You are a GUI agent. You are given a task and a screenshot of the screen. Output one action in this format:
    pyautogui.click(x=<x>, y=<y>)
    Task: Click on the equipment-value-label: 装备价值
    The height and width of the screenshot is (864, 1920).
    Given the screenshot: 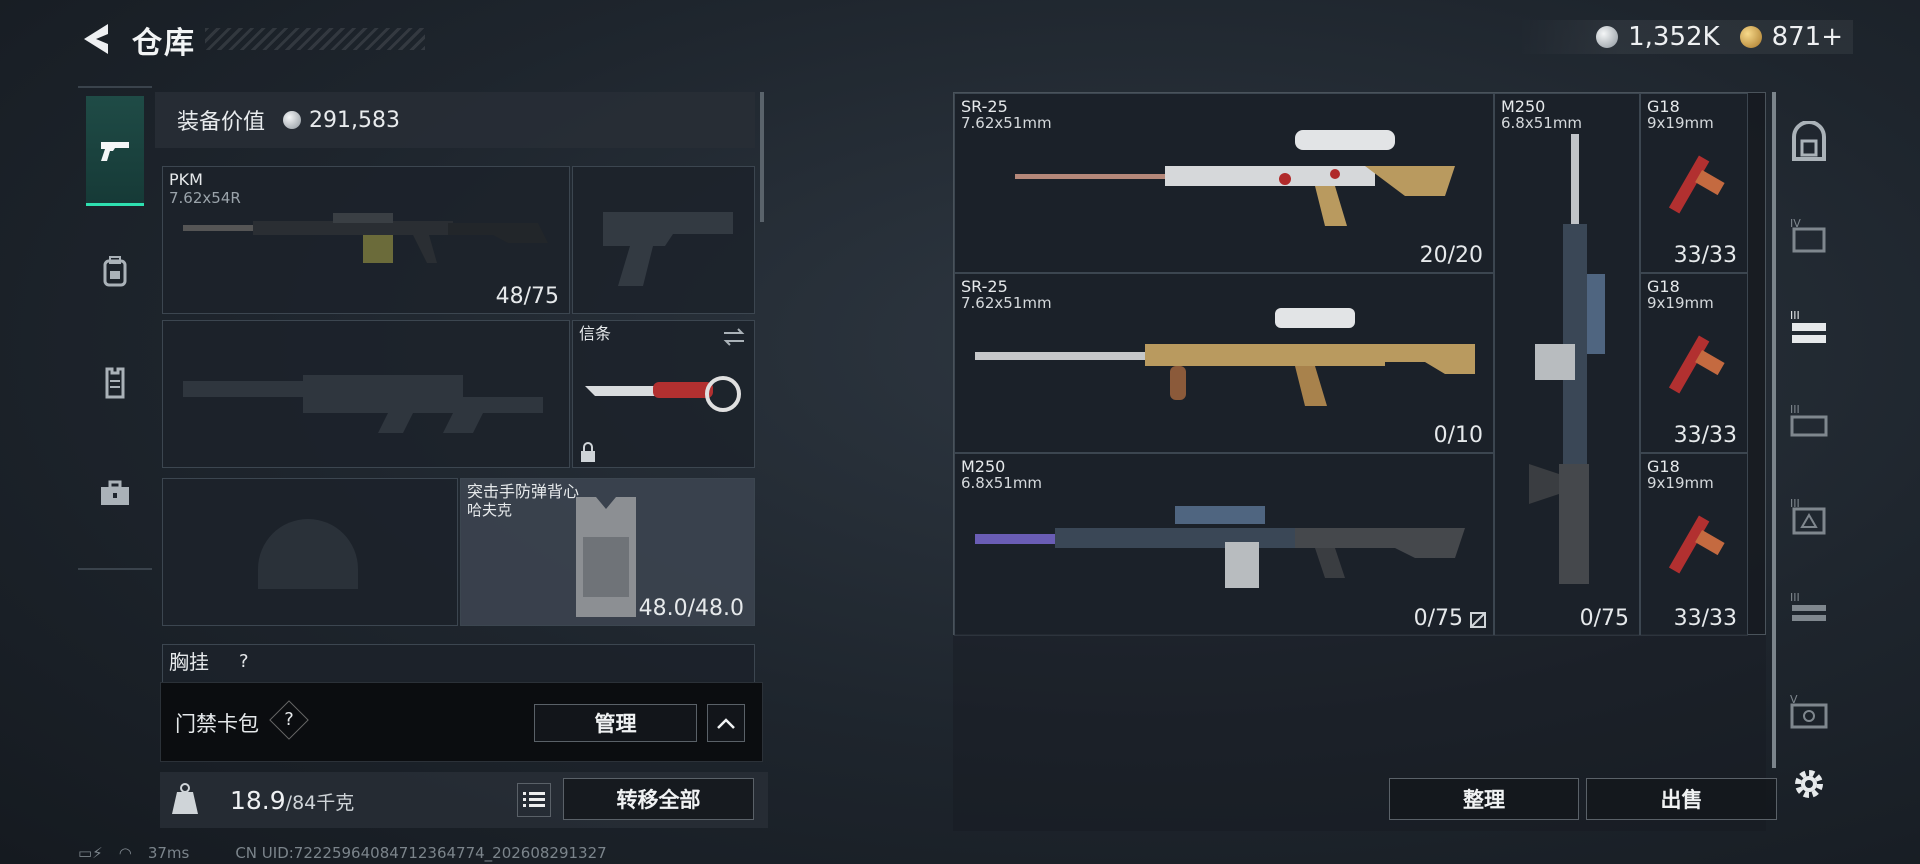 What is the action you would take?
    pyautogui.click(x=221, y=122)
    